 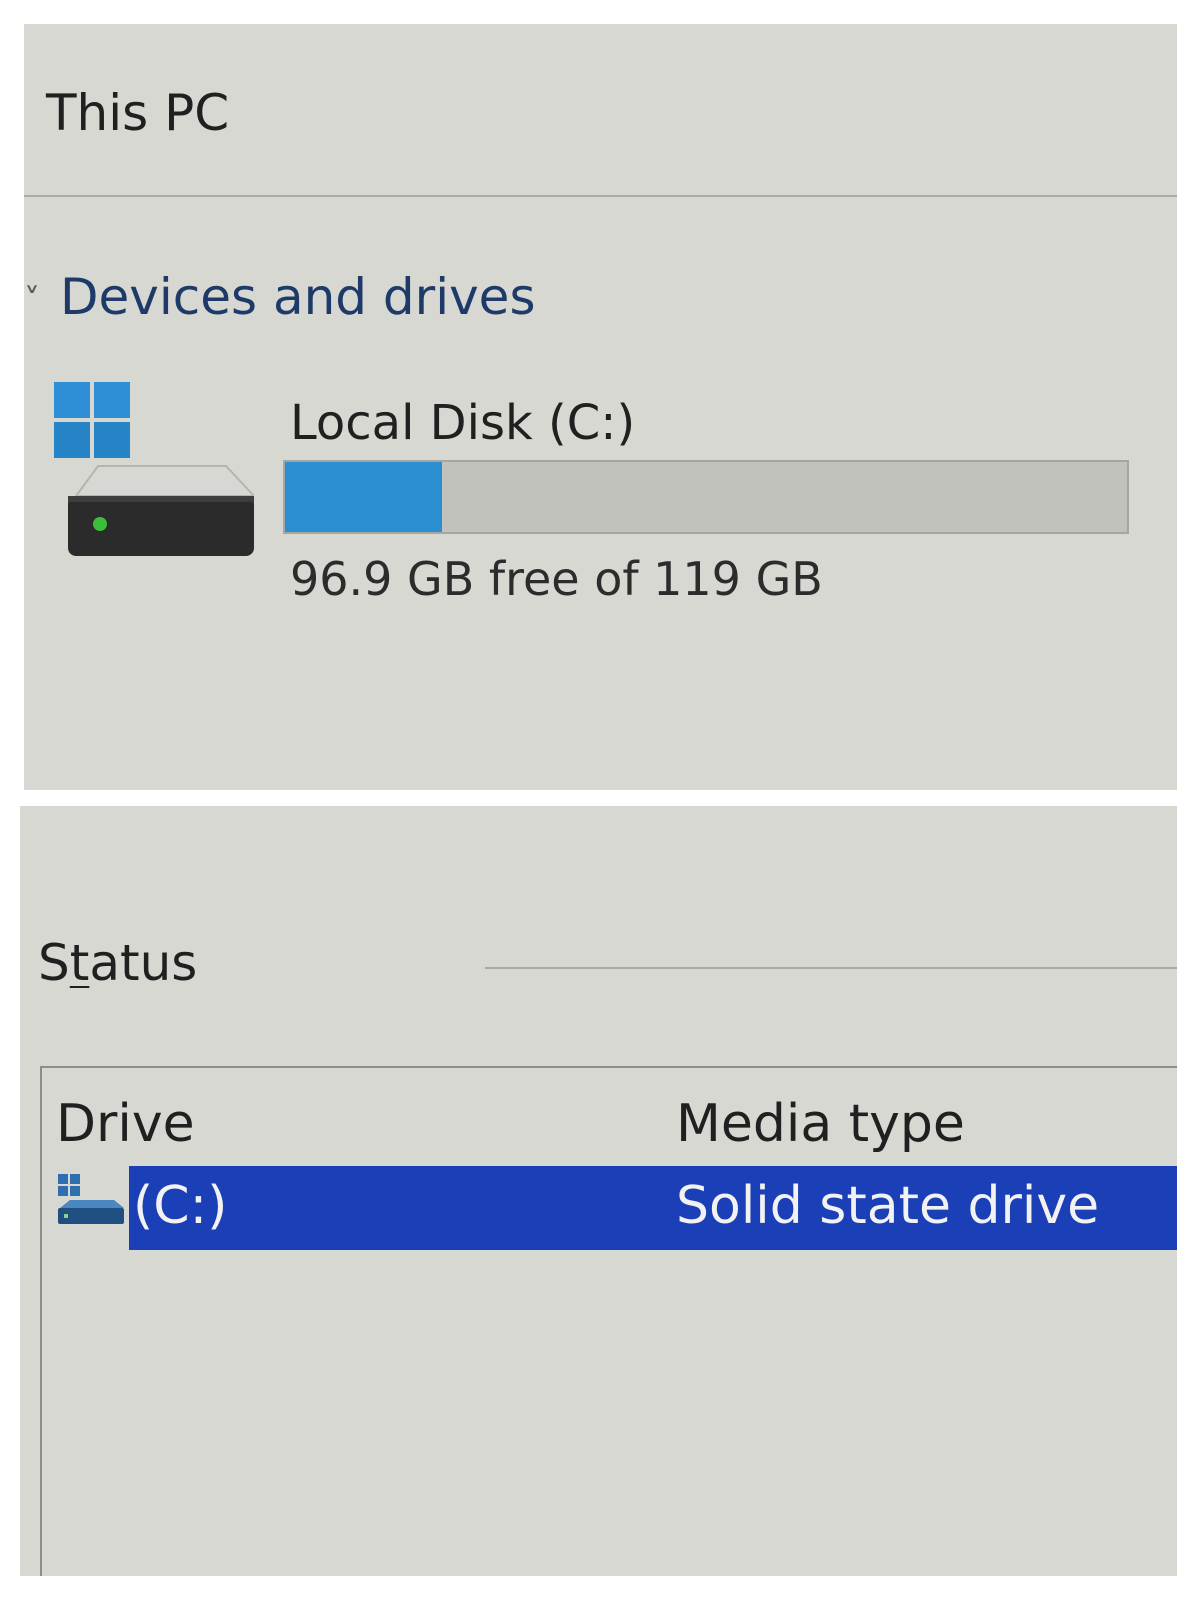 I want to click on page-title: This PC, so click(x=138, y=113).